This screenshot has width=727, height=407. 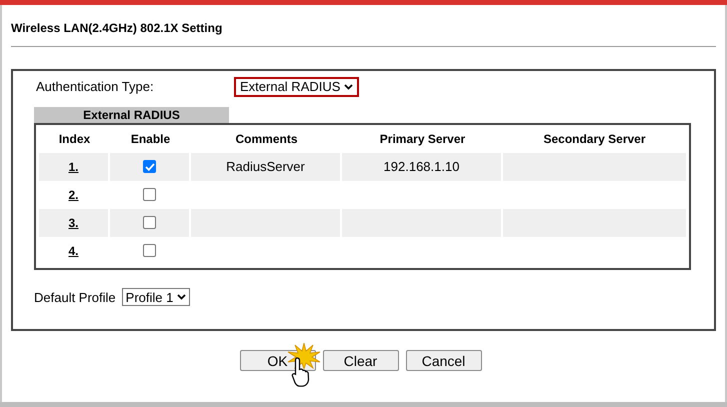 What do you see at coordinates (116, 28) in the screenshot?
I see `page-title: Wireless LAN(2.4GHz) 802.1X Setting` at bounding box center [116, 28].